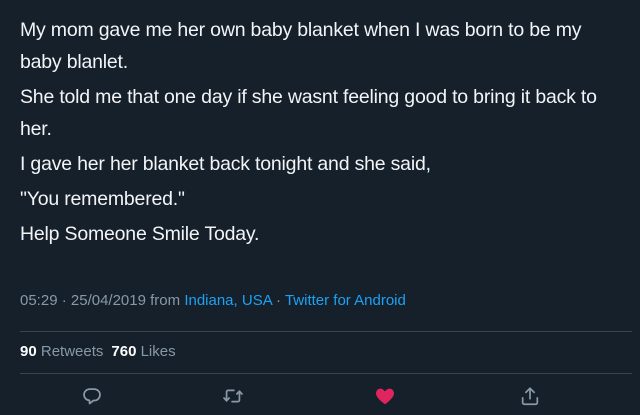 Image resolution: width=640 pixels, height=415 pixels. I want to click on share-button, so click(530, 396).